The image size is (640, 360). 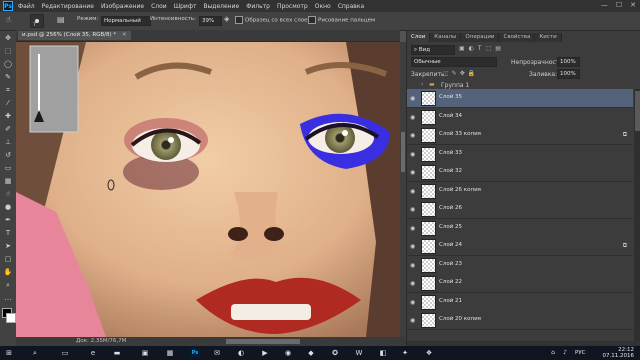 I want to click on horizontal-scroll-thumb, so click(x=263, y=341).